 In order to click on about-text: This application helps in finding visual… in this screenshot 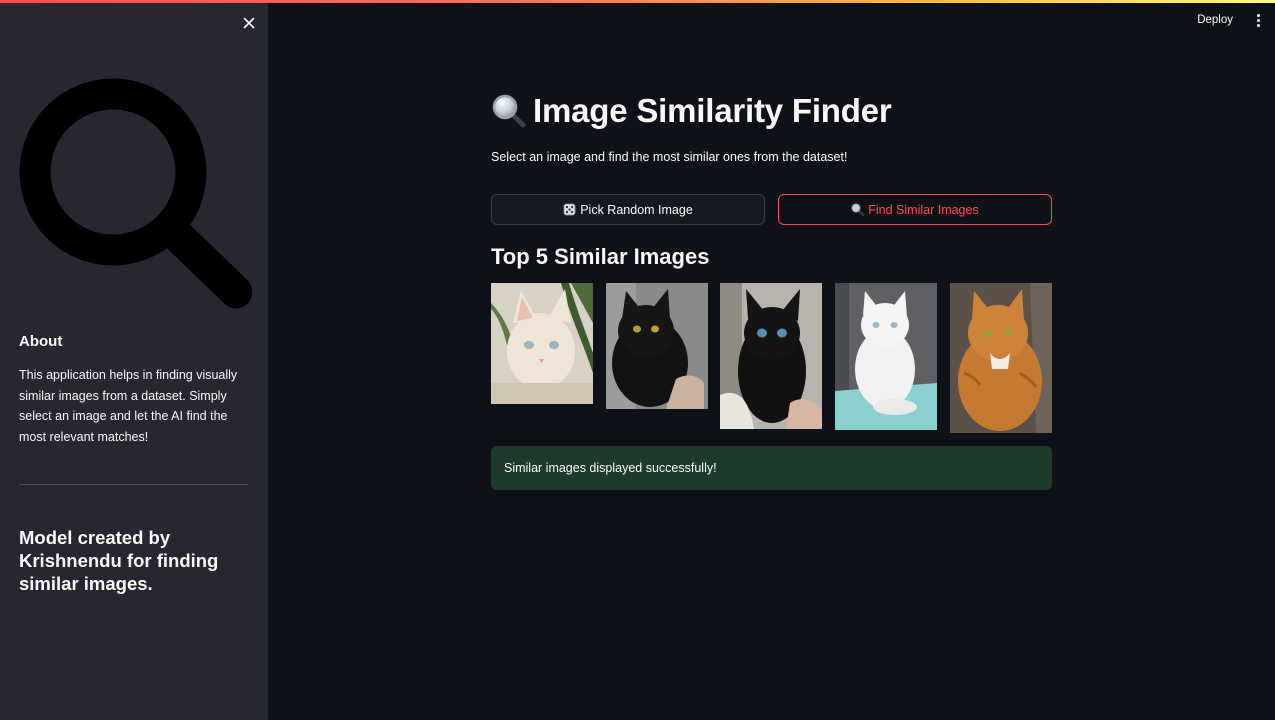, I will do `click(128, 406)`.